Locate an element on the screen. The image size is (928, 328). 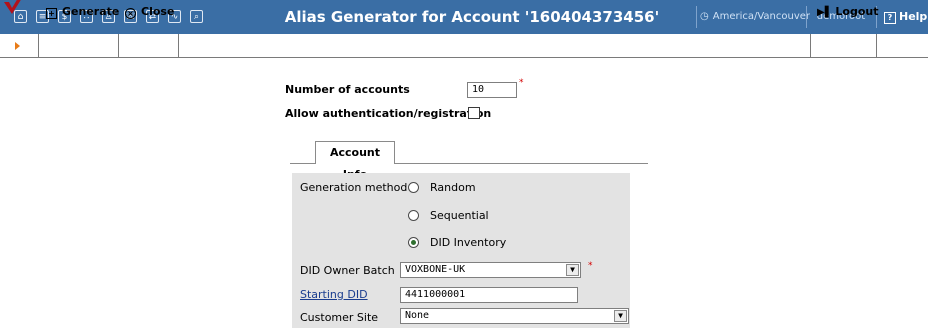
customer-site-value: None is located at coordinates (417, 315).